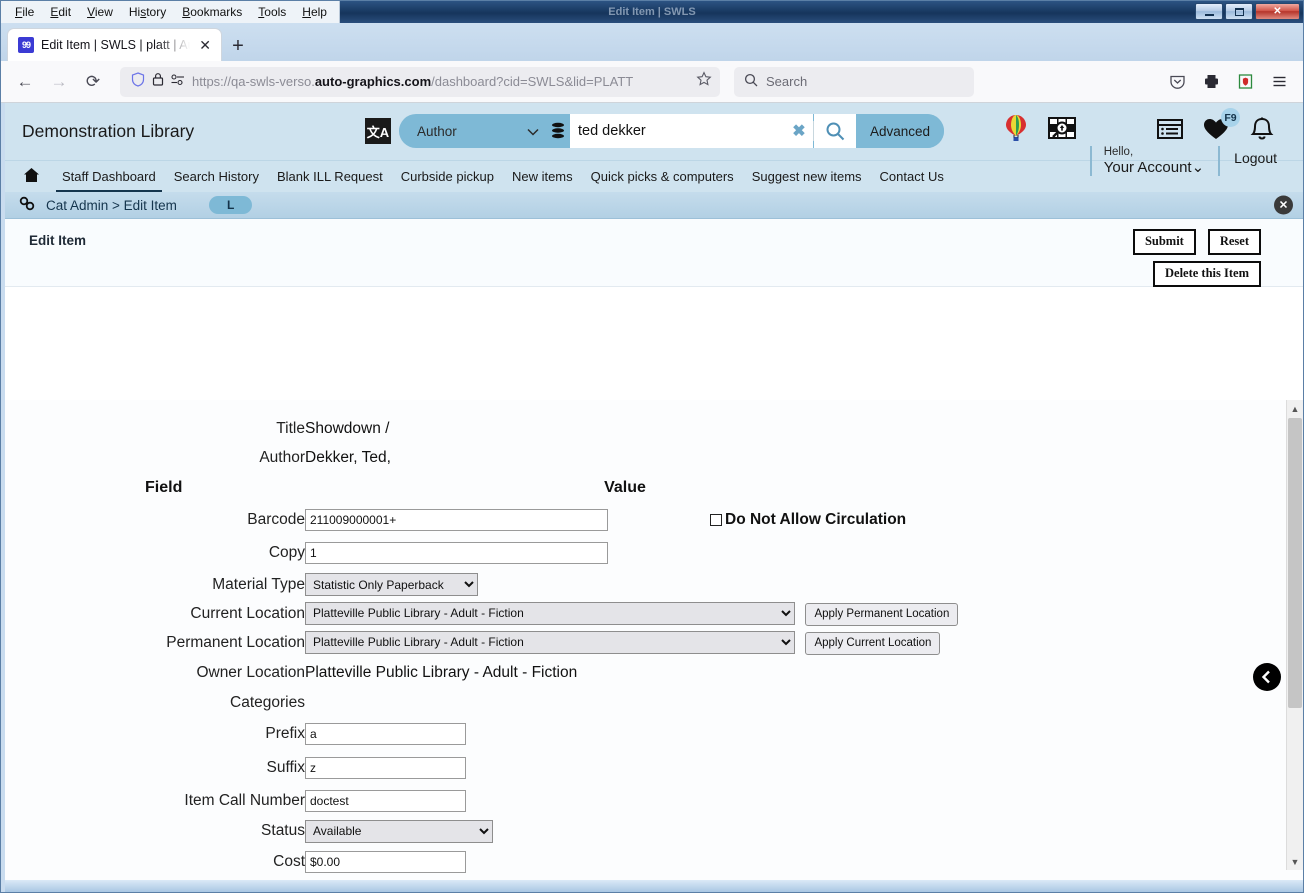 Image resolution: width=1304 pixels, height=893 pixels. What do you see at coordinates (399, 831) in the screenshot?
I see `status-select: Available` at bounding box center [399, 831].